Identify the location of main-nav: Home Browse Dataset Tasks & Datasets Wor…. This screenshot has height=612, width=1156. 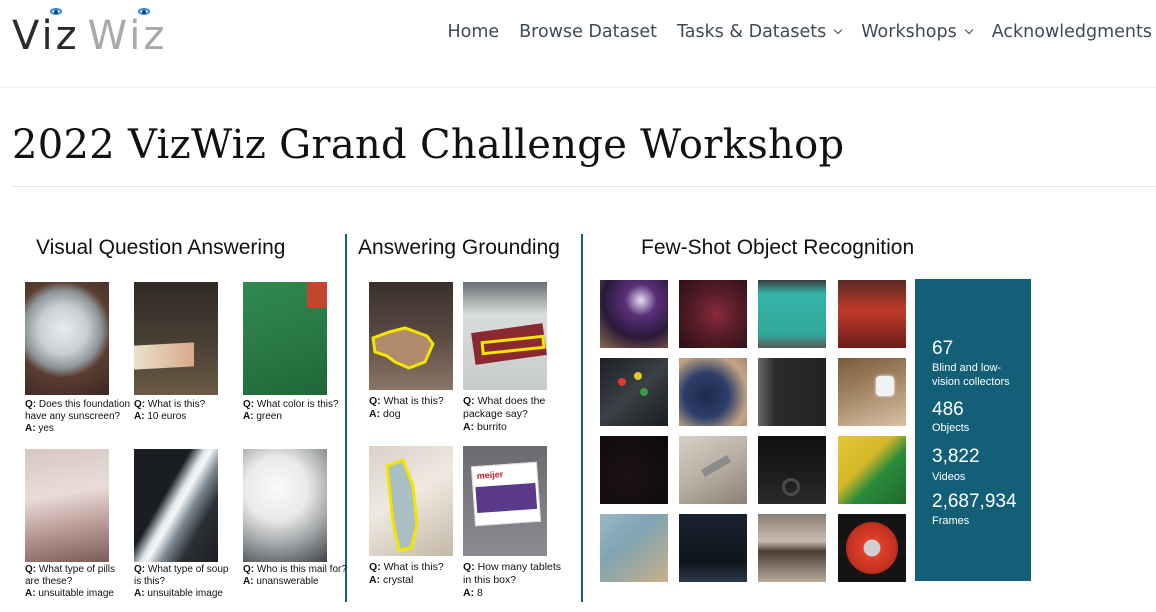
(799, 32).